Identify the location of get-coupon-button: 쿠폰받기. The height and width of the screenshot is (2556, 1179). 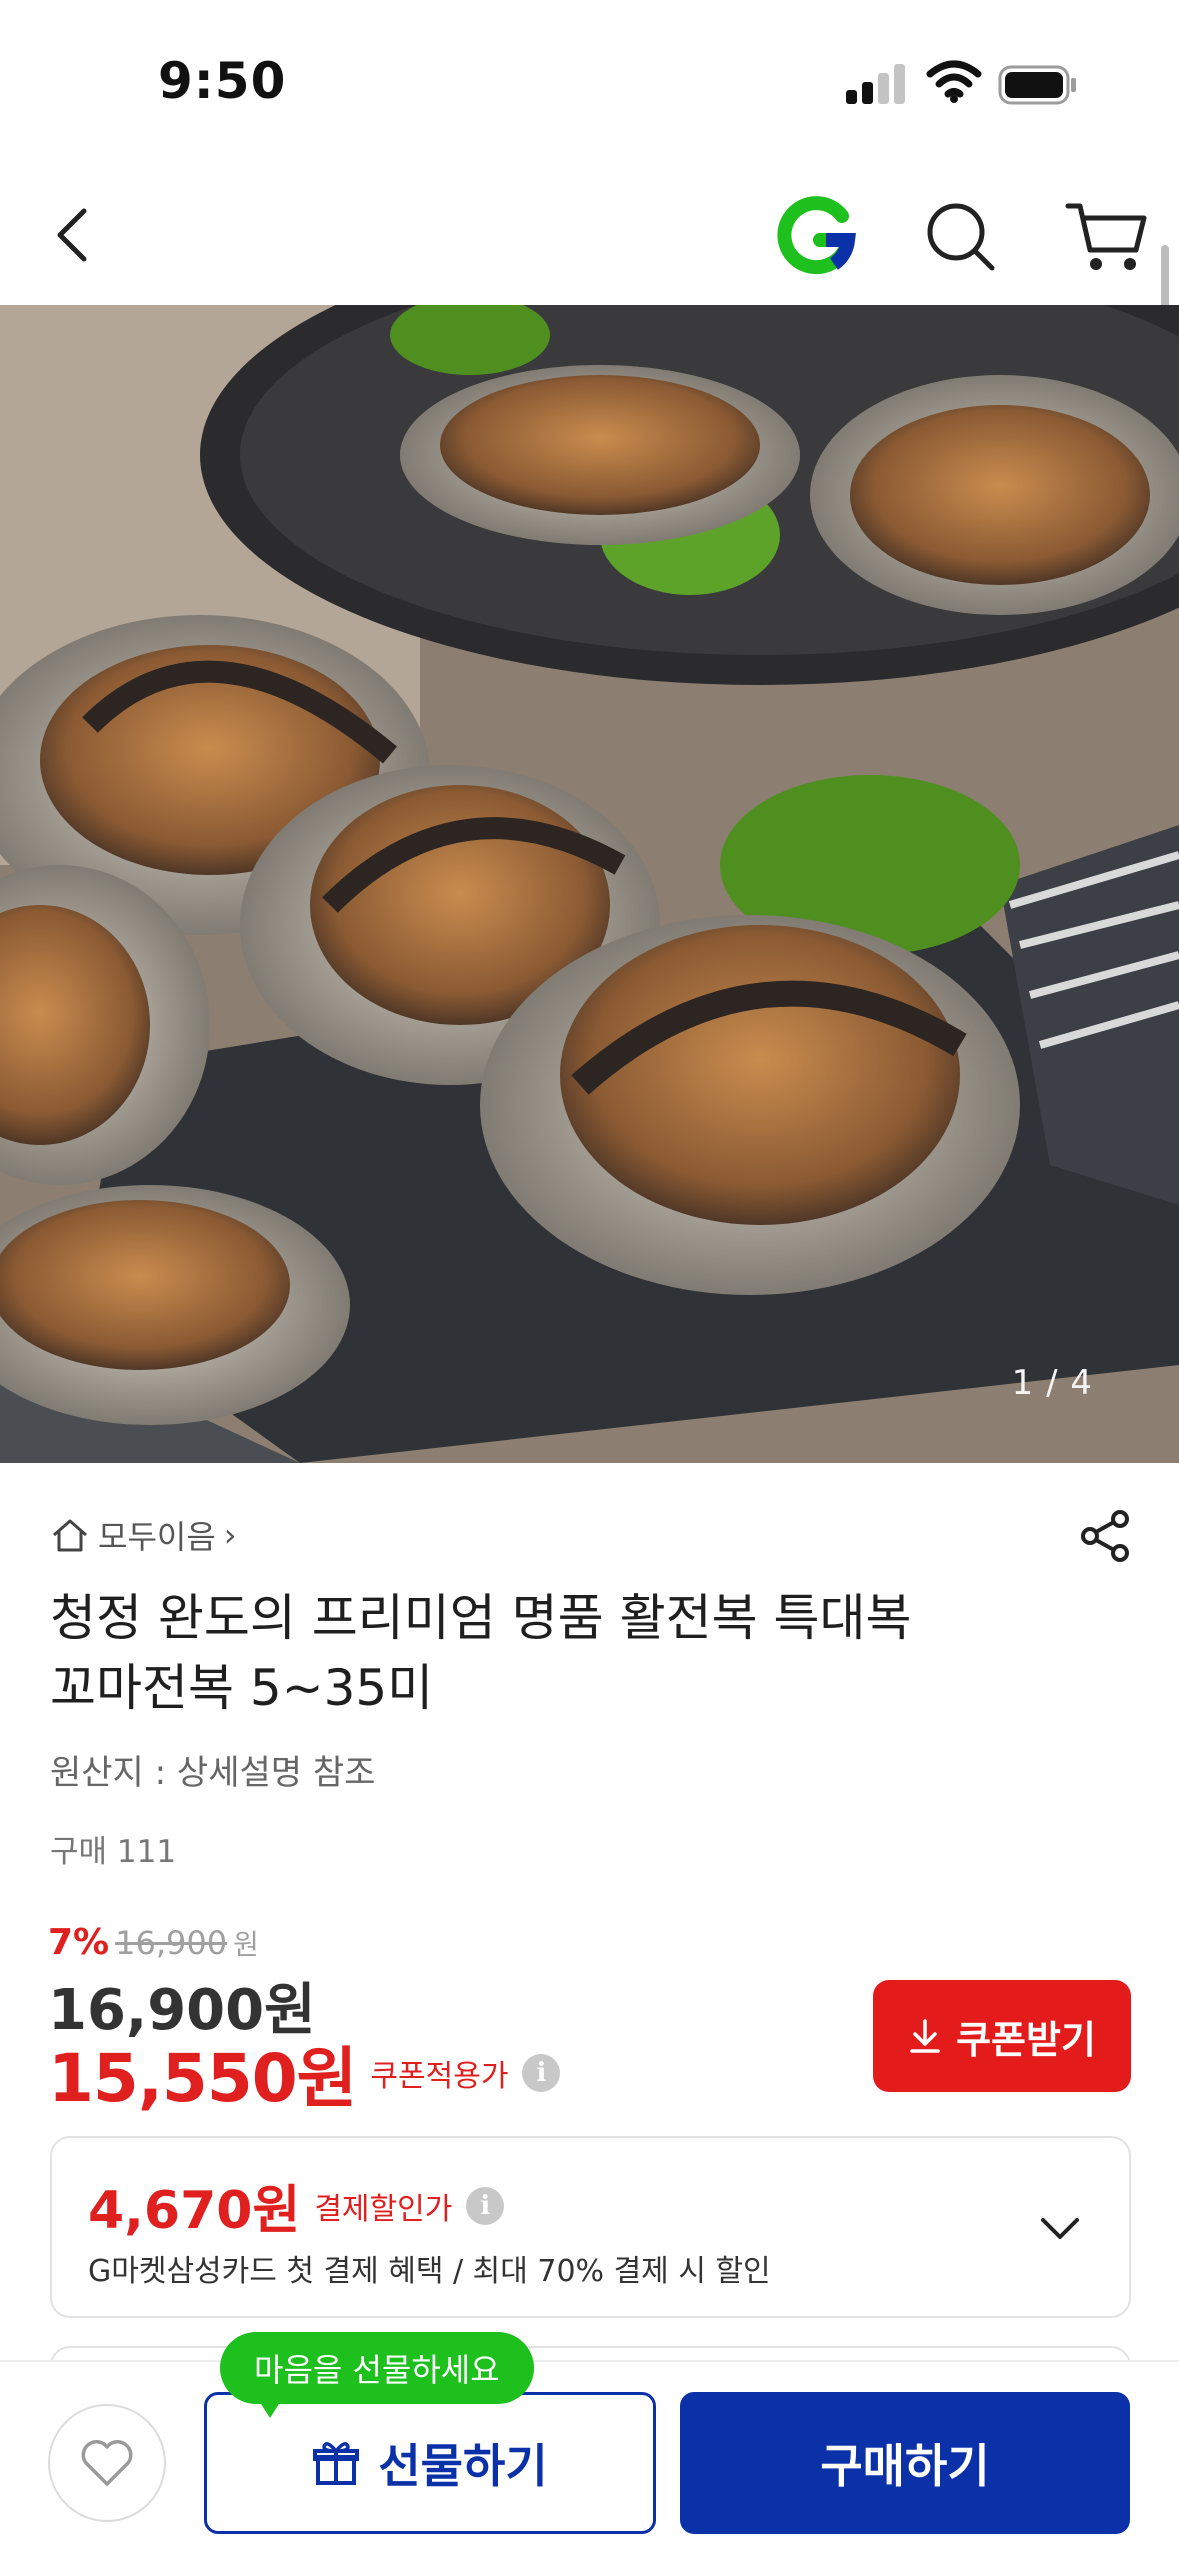
(1002, 2036).